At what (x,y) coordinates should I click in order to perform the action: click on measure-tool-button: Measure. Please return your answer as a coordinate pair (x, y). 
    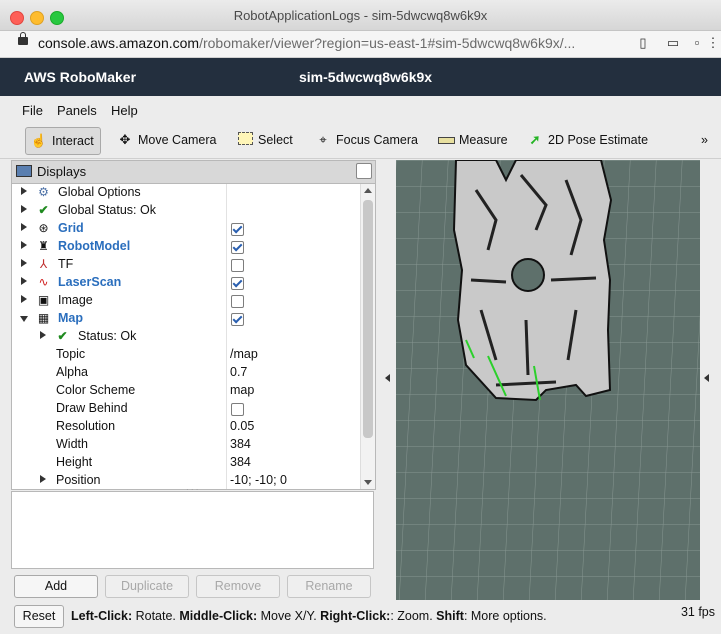
    Looking at the image, I should click on (472, 140).